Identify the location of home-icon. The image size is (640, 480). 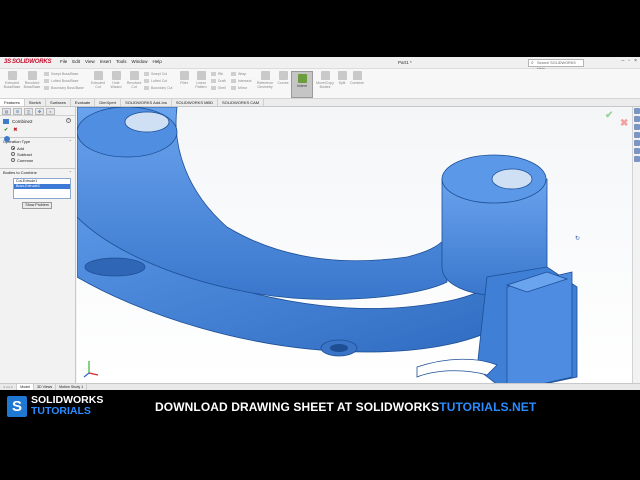
(636, 111).